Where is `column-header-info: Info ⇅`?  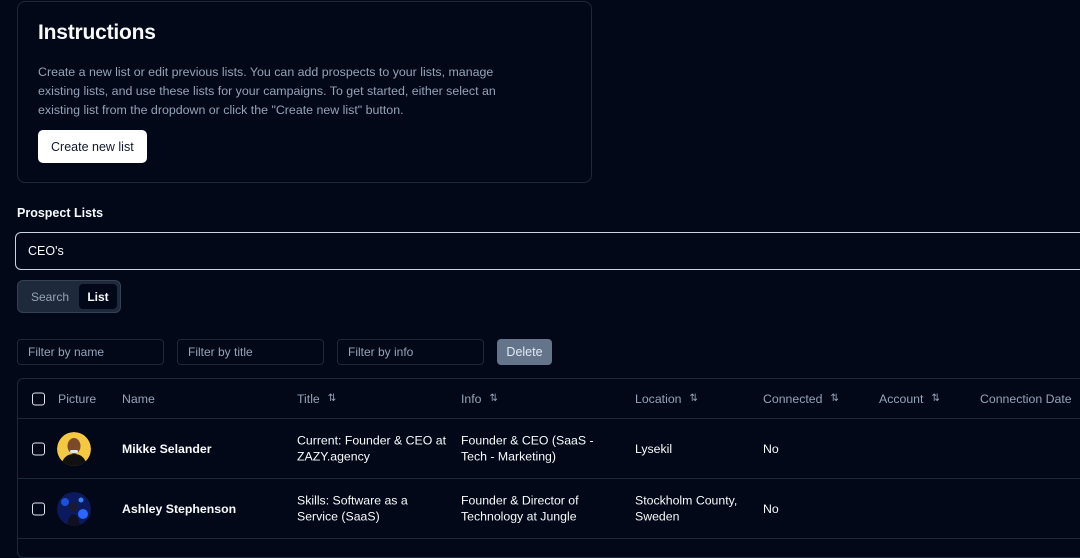
column-header-info: Info ⇅ is located at coordinates (479, 398).